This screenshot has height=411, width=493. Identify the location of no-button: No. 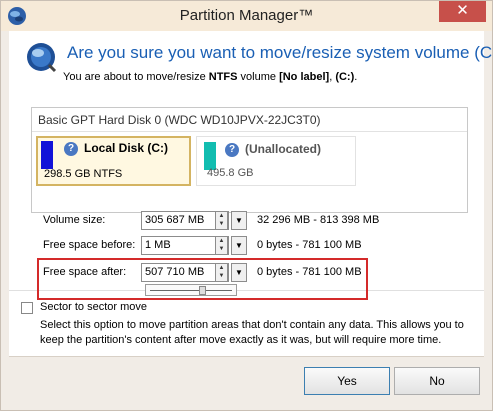
(437, 381).